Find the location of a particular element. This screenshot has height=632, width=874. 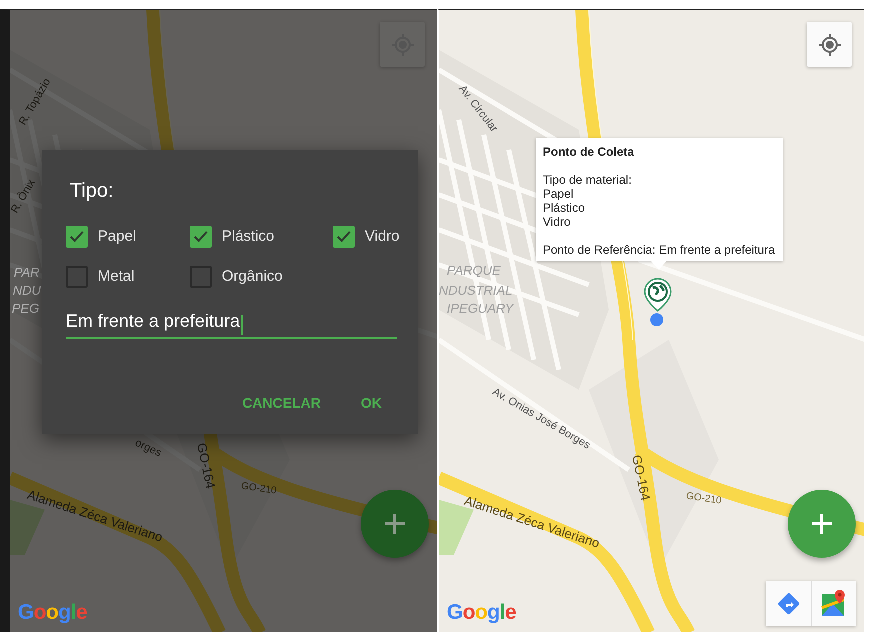

dialog-button: OK is located at coordinates (371, 403).